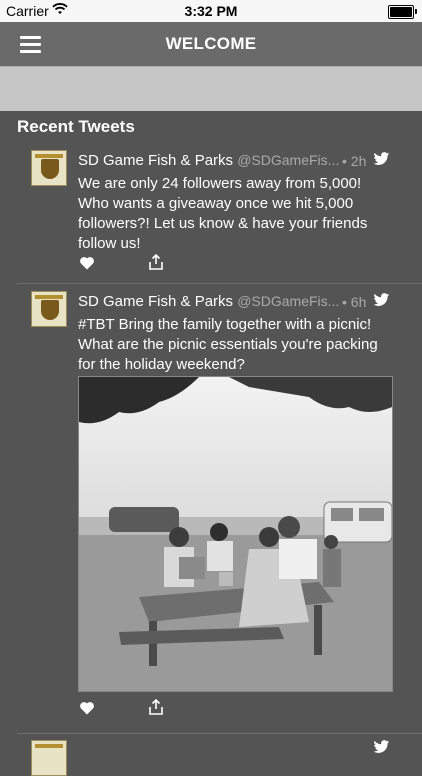 The height and width of the screenshot is (776, 422). Describe the element at coordinates (354, 161) in the screenshot. I see `tweet-timestamp: • 2h` at that location.